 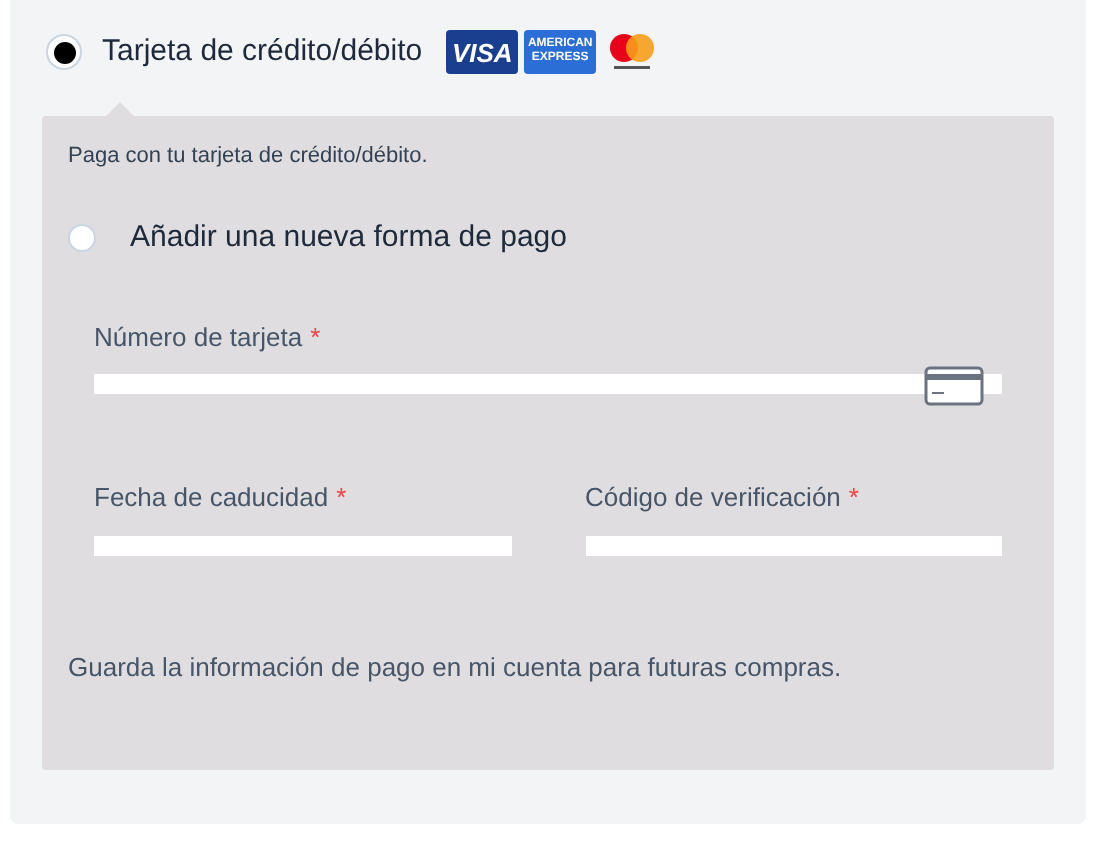 What do you see at coordinates (249, 156) in the screenshot?
I see `panel-description: Paga con tu tarjeta de crédito/débito.` at bounding box center [249, 156].